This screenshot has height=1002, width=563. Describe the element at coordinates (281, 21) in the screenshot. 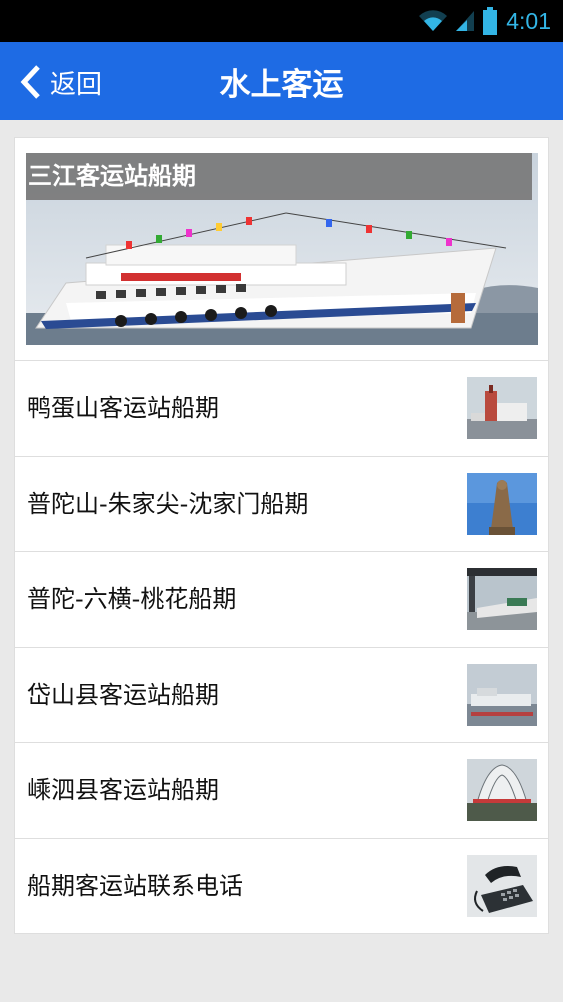

I see `status-bar: 4:01` at that location.